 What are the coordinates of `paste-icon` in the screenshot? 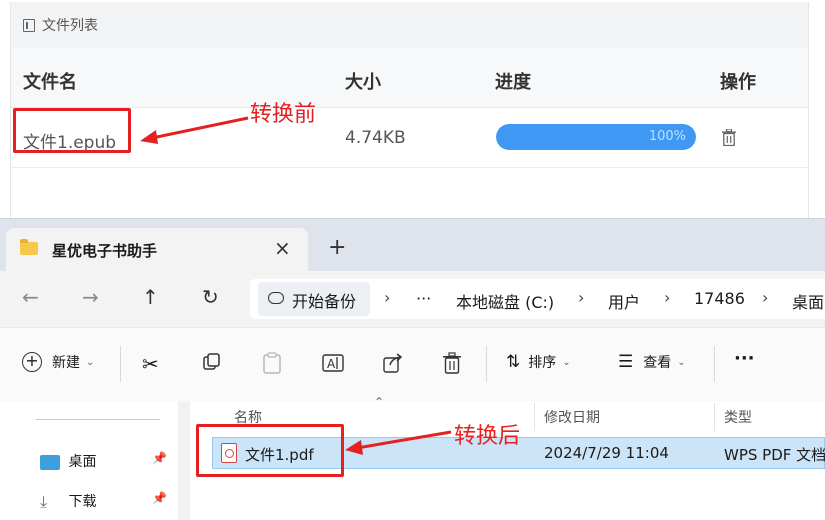 It's located at (272, 363).